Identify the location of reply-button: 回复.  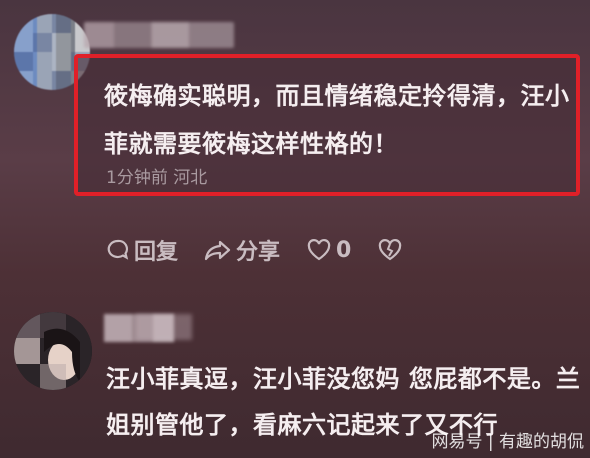
(142, 250).